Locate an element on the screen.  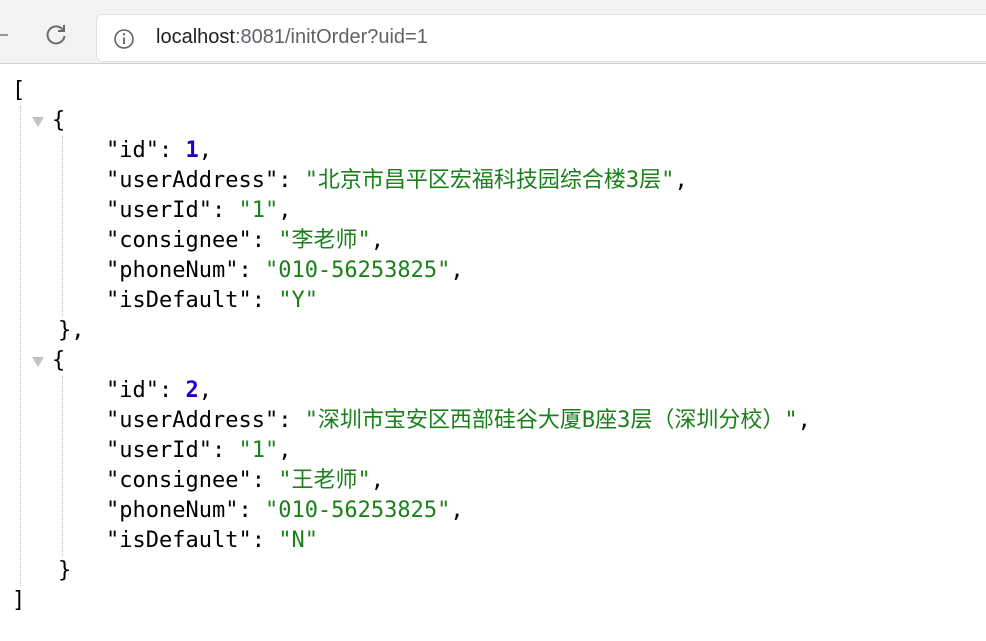
url-host: localhost is located at coordinates (195, 37).